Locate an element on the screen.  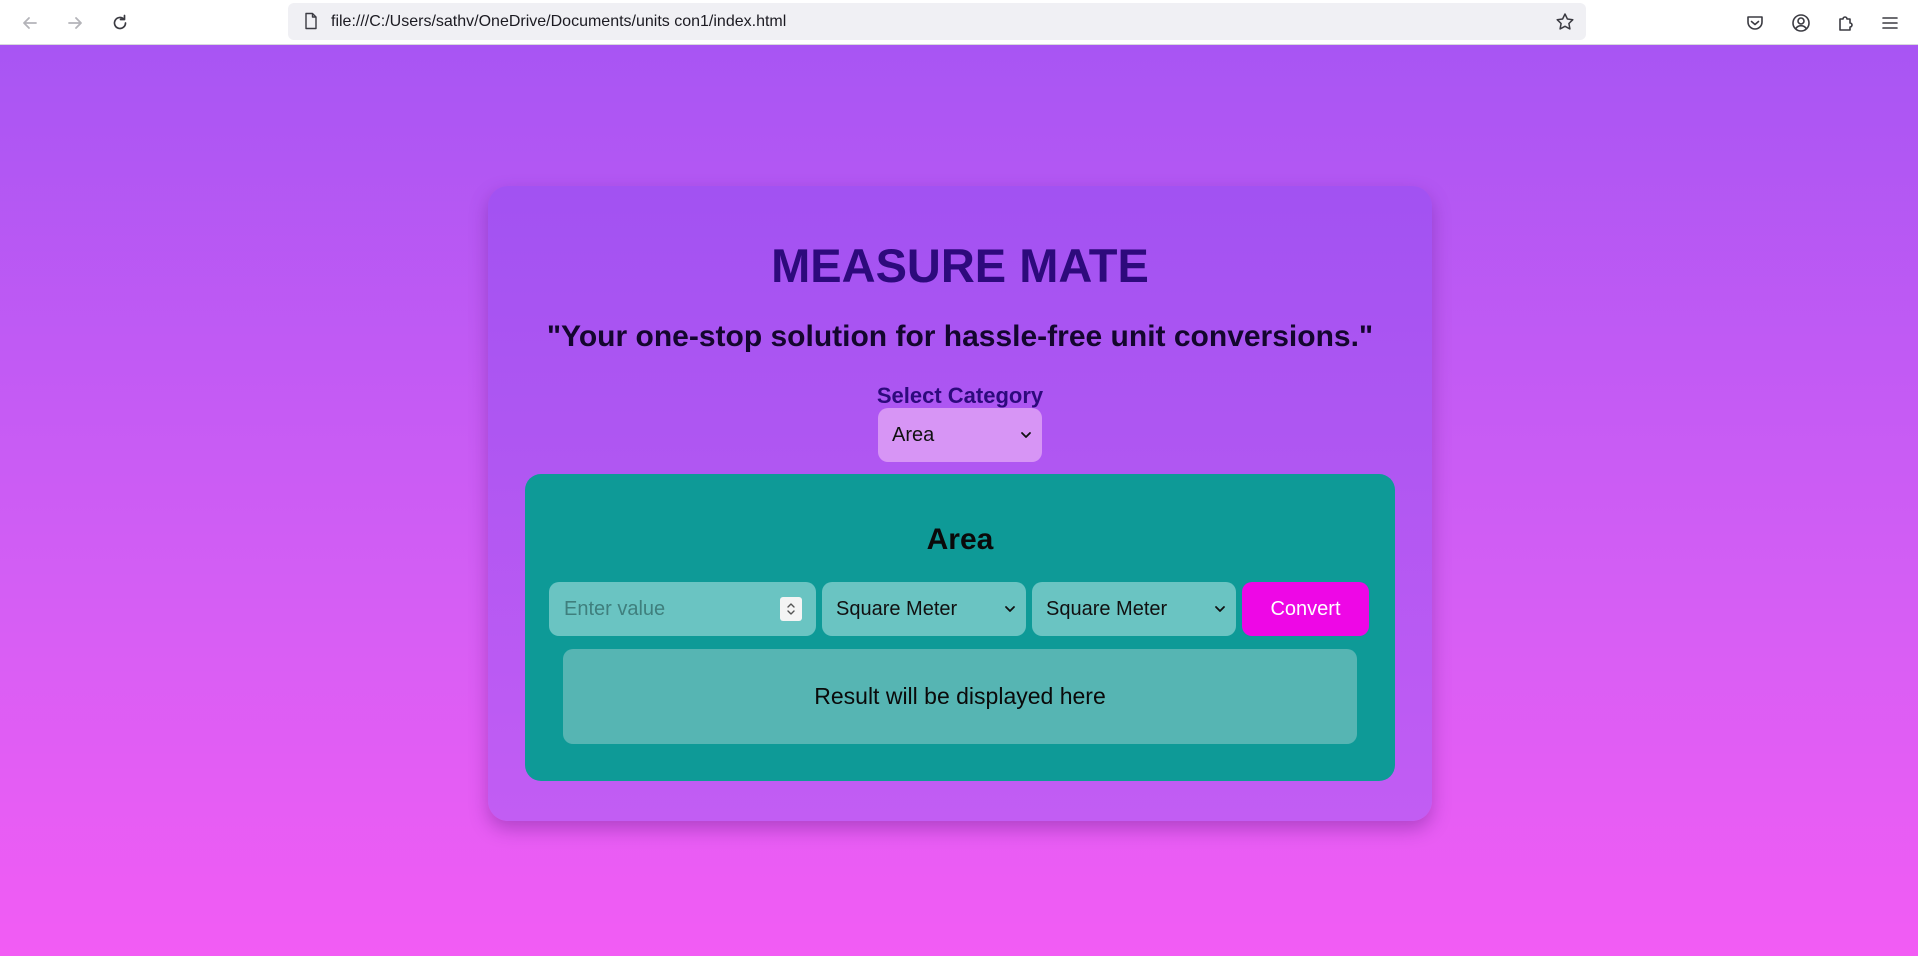
from-unit-value: Square Meter is located at coordinates (897, 608).